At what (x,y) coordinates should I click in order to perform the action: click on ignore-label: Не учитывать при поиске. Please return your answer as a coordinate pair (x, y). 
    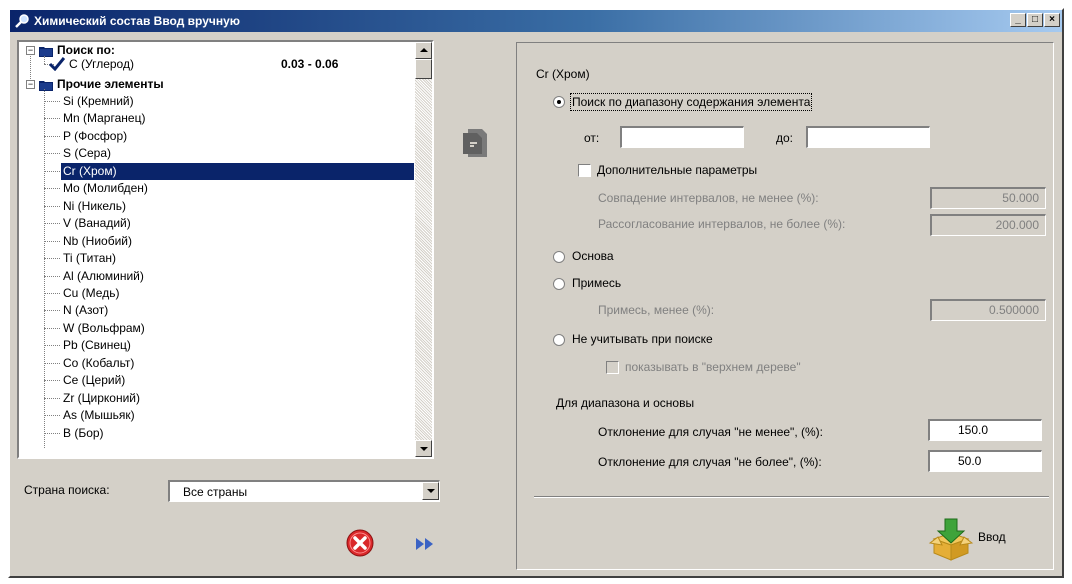
    Looking at the image, I should click on (642, 339).